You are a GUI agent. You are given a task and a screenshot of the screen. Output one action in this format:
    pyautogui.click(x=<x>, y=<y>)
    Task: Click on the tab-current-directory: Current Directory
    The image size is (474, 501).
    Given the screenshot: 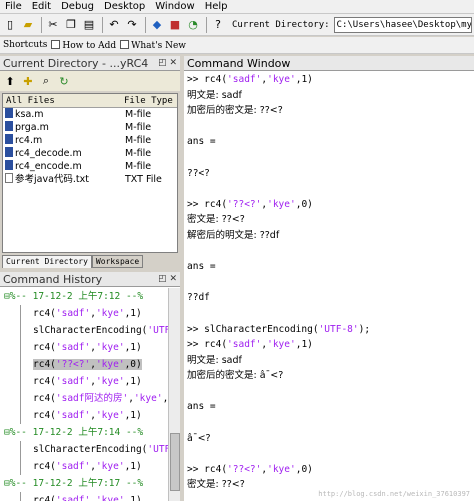 What is the action you would take?
    pyautogui.click(x=47, y=261)
    